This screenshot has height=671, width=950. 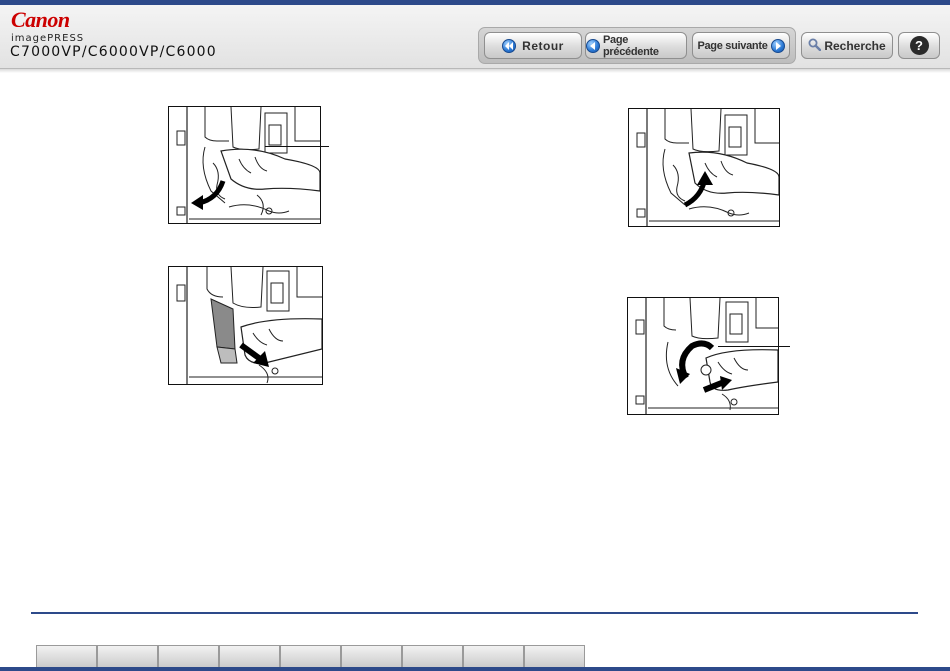 I want to click on next-page-label: Page suivante, so click(x=732, y=45).